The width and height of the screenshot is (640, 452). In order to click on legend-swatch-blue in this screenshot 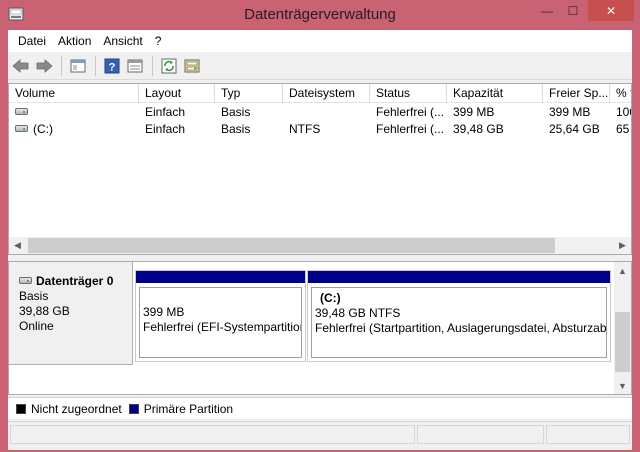, I will do `click(133, 408)`.